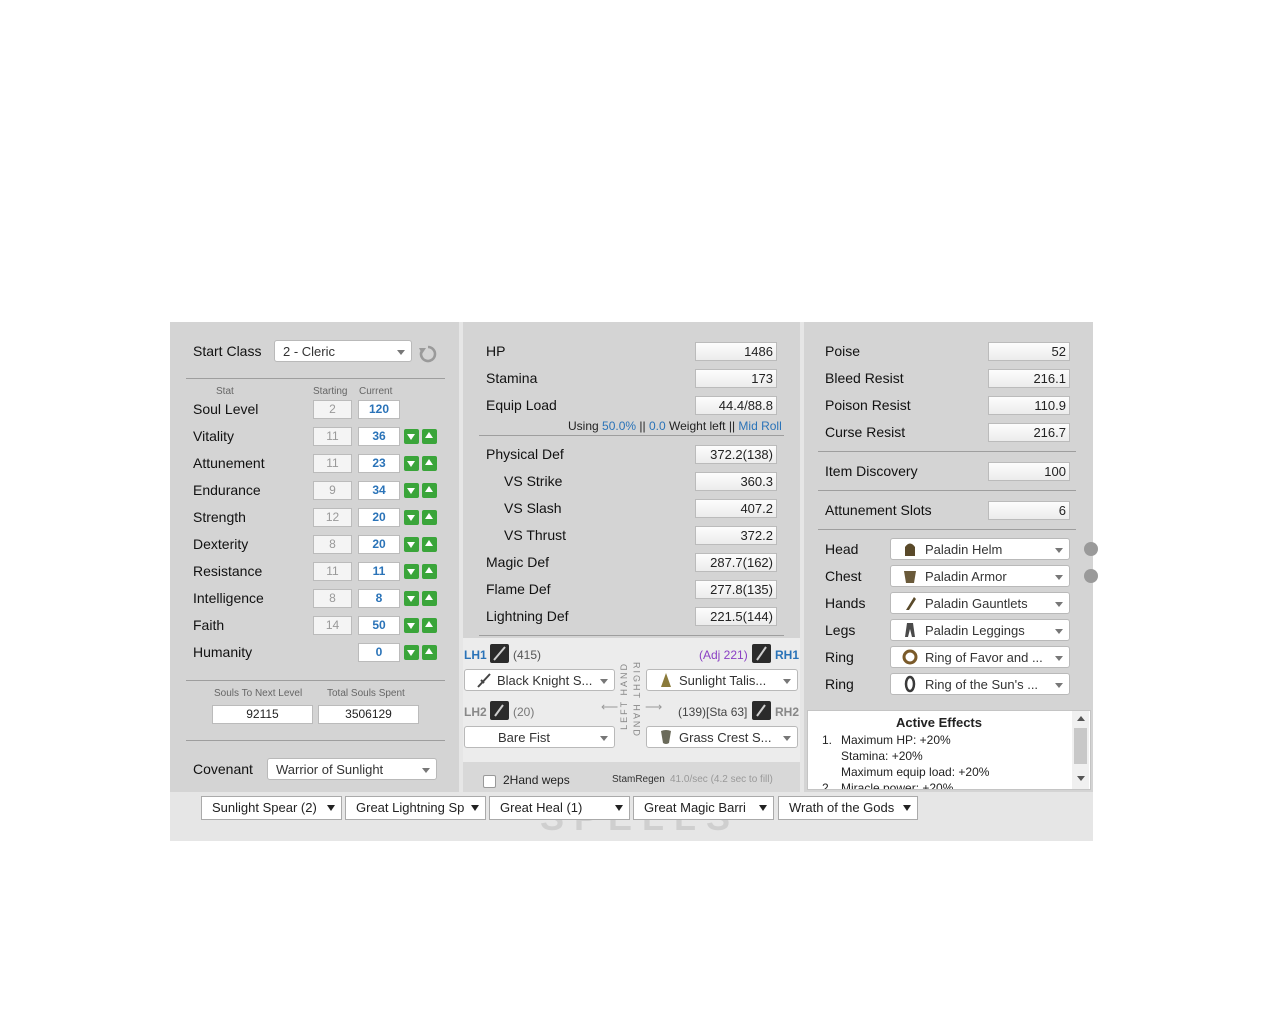  I want to click on armor-row-legs: Legs Paladin Leggings, so click(948, 632).